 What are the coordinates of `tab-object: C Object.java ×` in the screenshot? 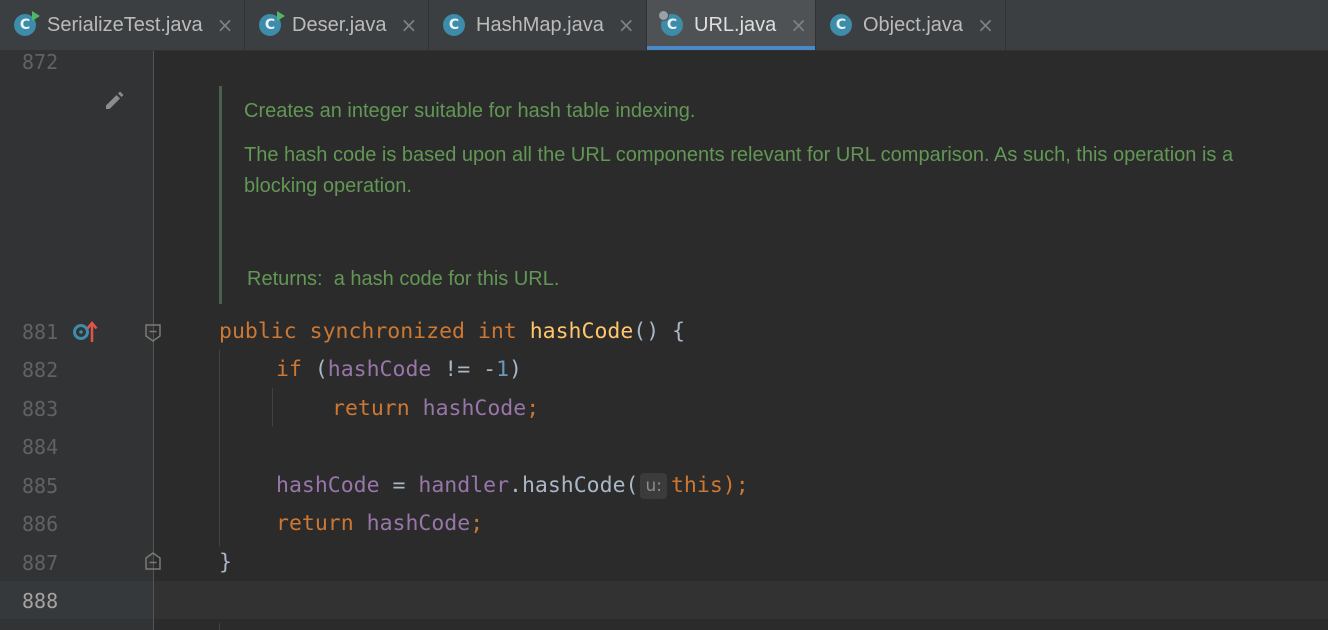 It's located at (911, 25).